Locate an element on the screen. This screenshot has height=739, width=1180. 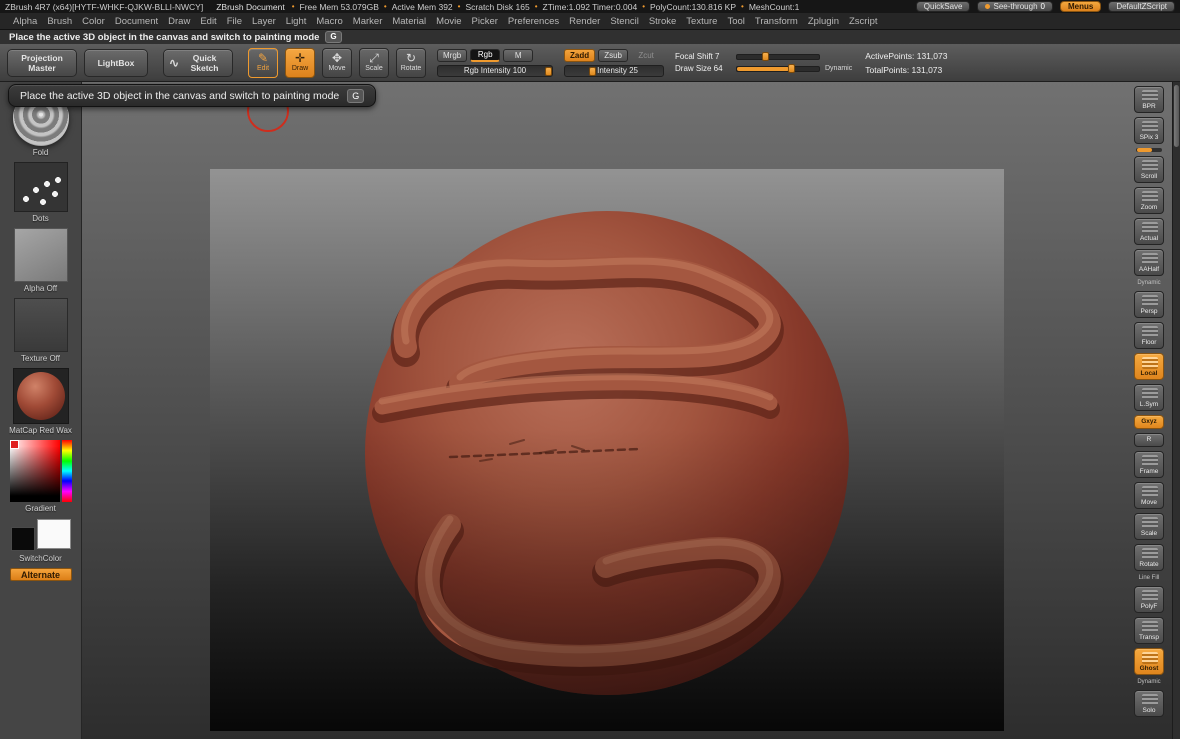
shelf-persp-button: Persp is located at coordinates (1149, 304).